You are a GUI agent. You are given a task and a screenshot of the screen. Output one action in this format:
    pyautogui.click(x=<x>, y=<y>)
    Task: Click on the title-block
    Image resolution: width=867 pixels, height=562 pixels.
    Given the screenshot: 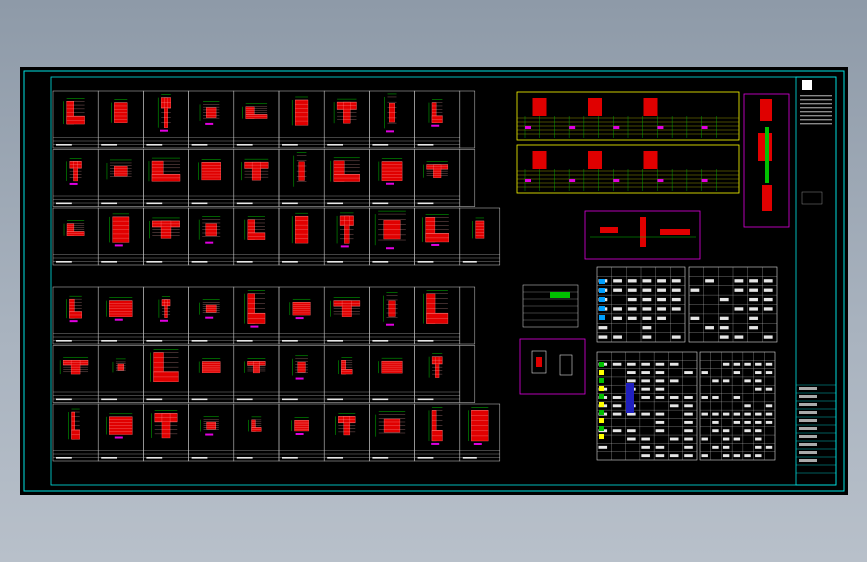 What is the action you would take?
    pyautogui.click(x=816, y=281)
    